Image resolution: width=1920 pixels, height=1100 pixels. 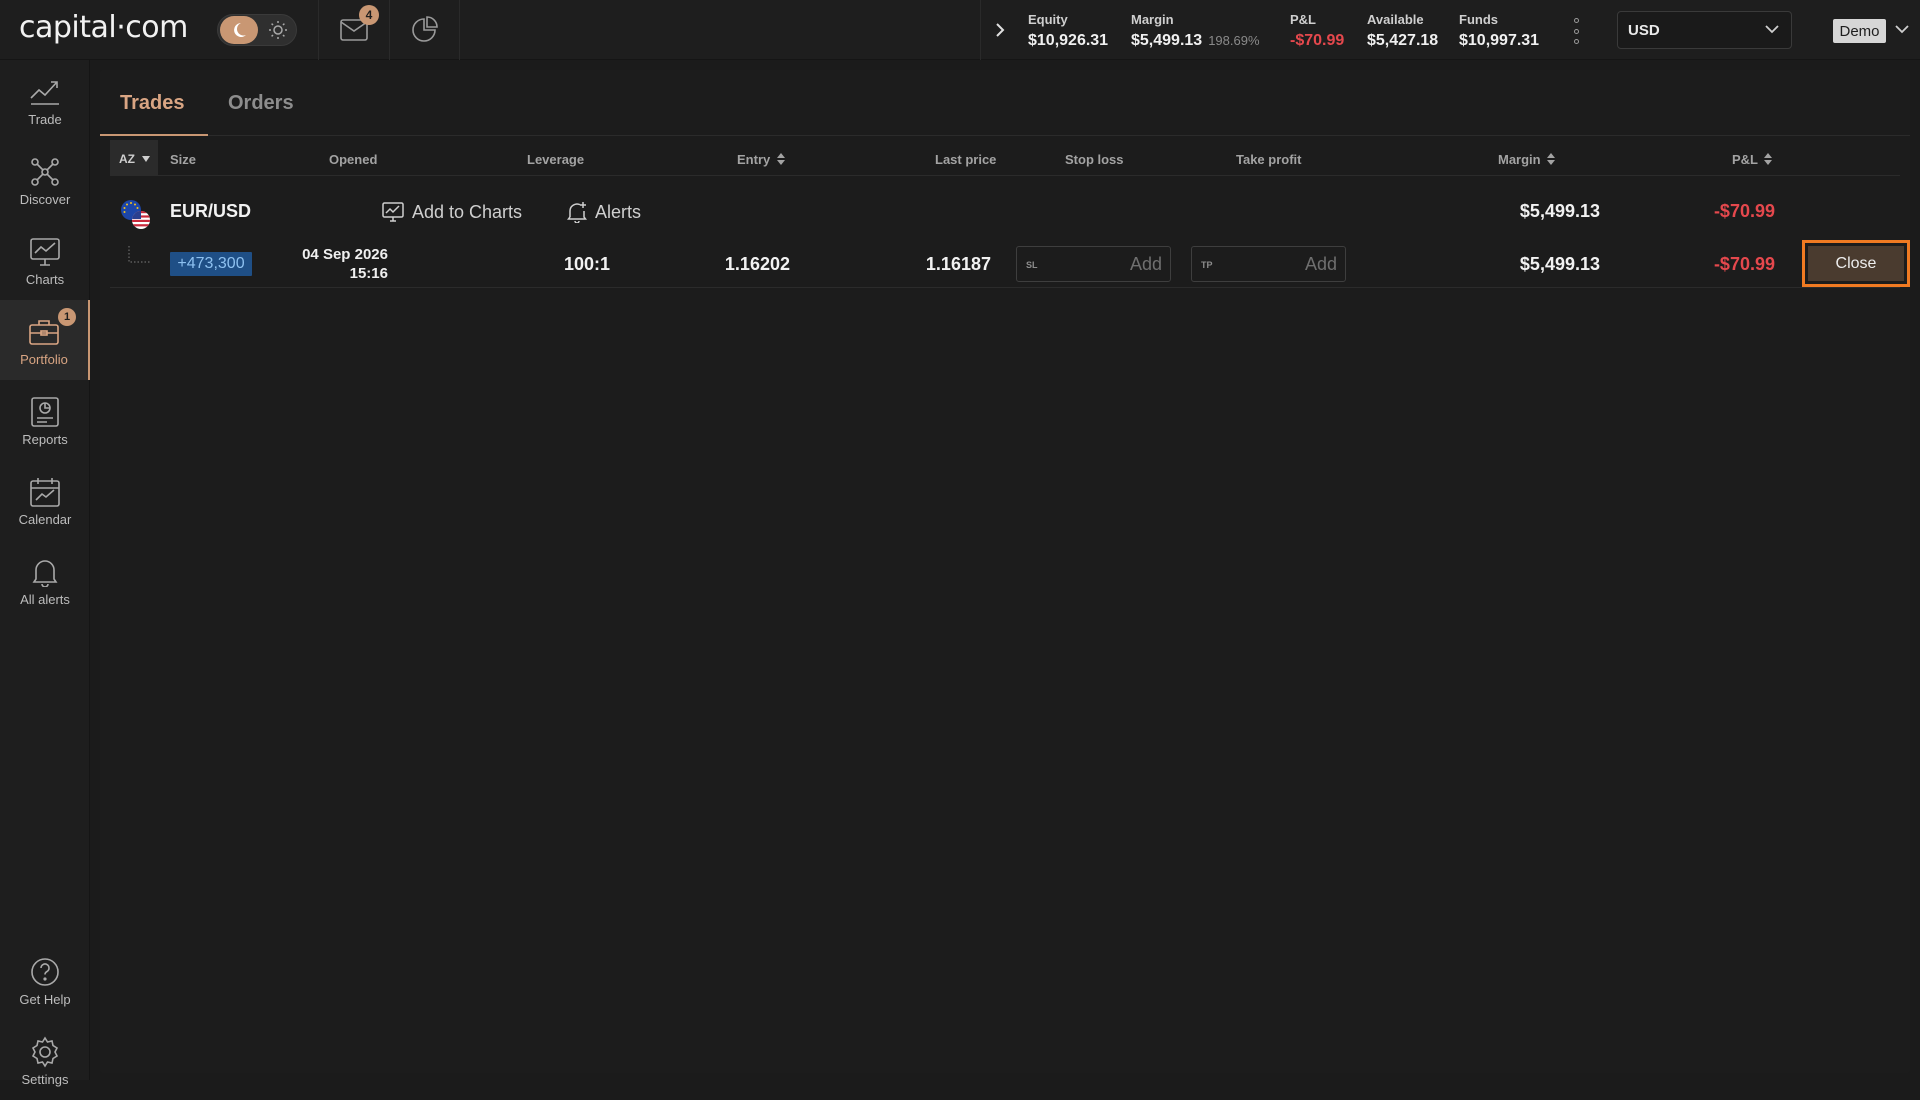 I want to click on close-trade-button: Close, so click(x=1856, y=263).